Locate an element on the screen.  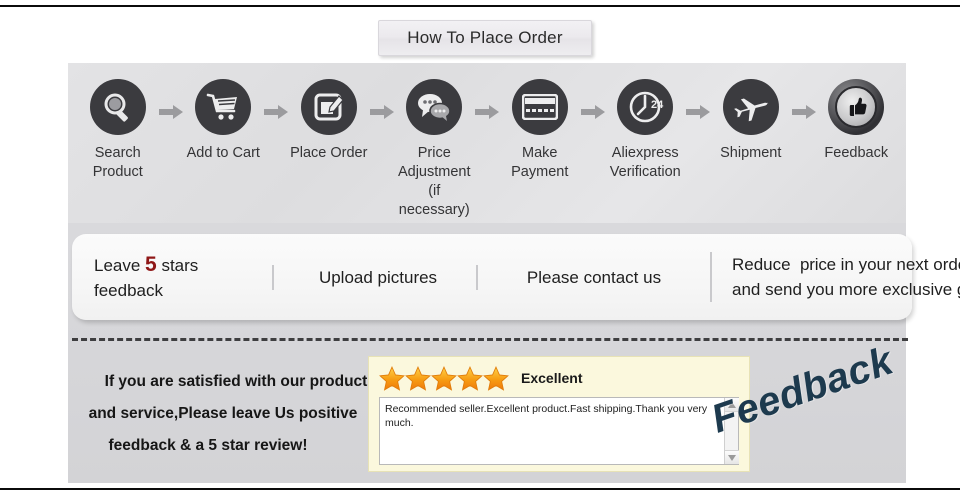
bullet-highlight-number: 5 is located at coordinates (151, 264).